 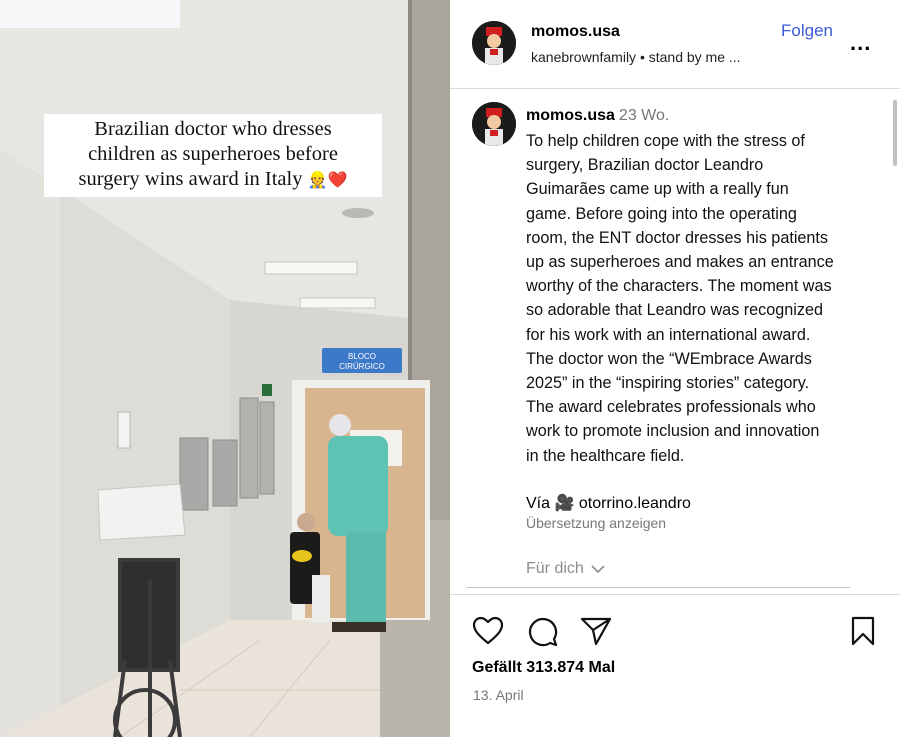 What do you see at coordinates (488, 630) in the screenshot?
I see `heart-icon` at bounding box center [488, 630].